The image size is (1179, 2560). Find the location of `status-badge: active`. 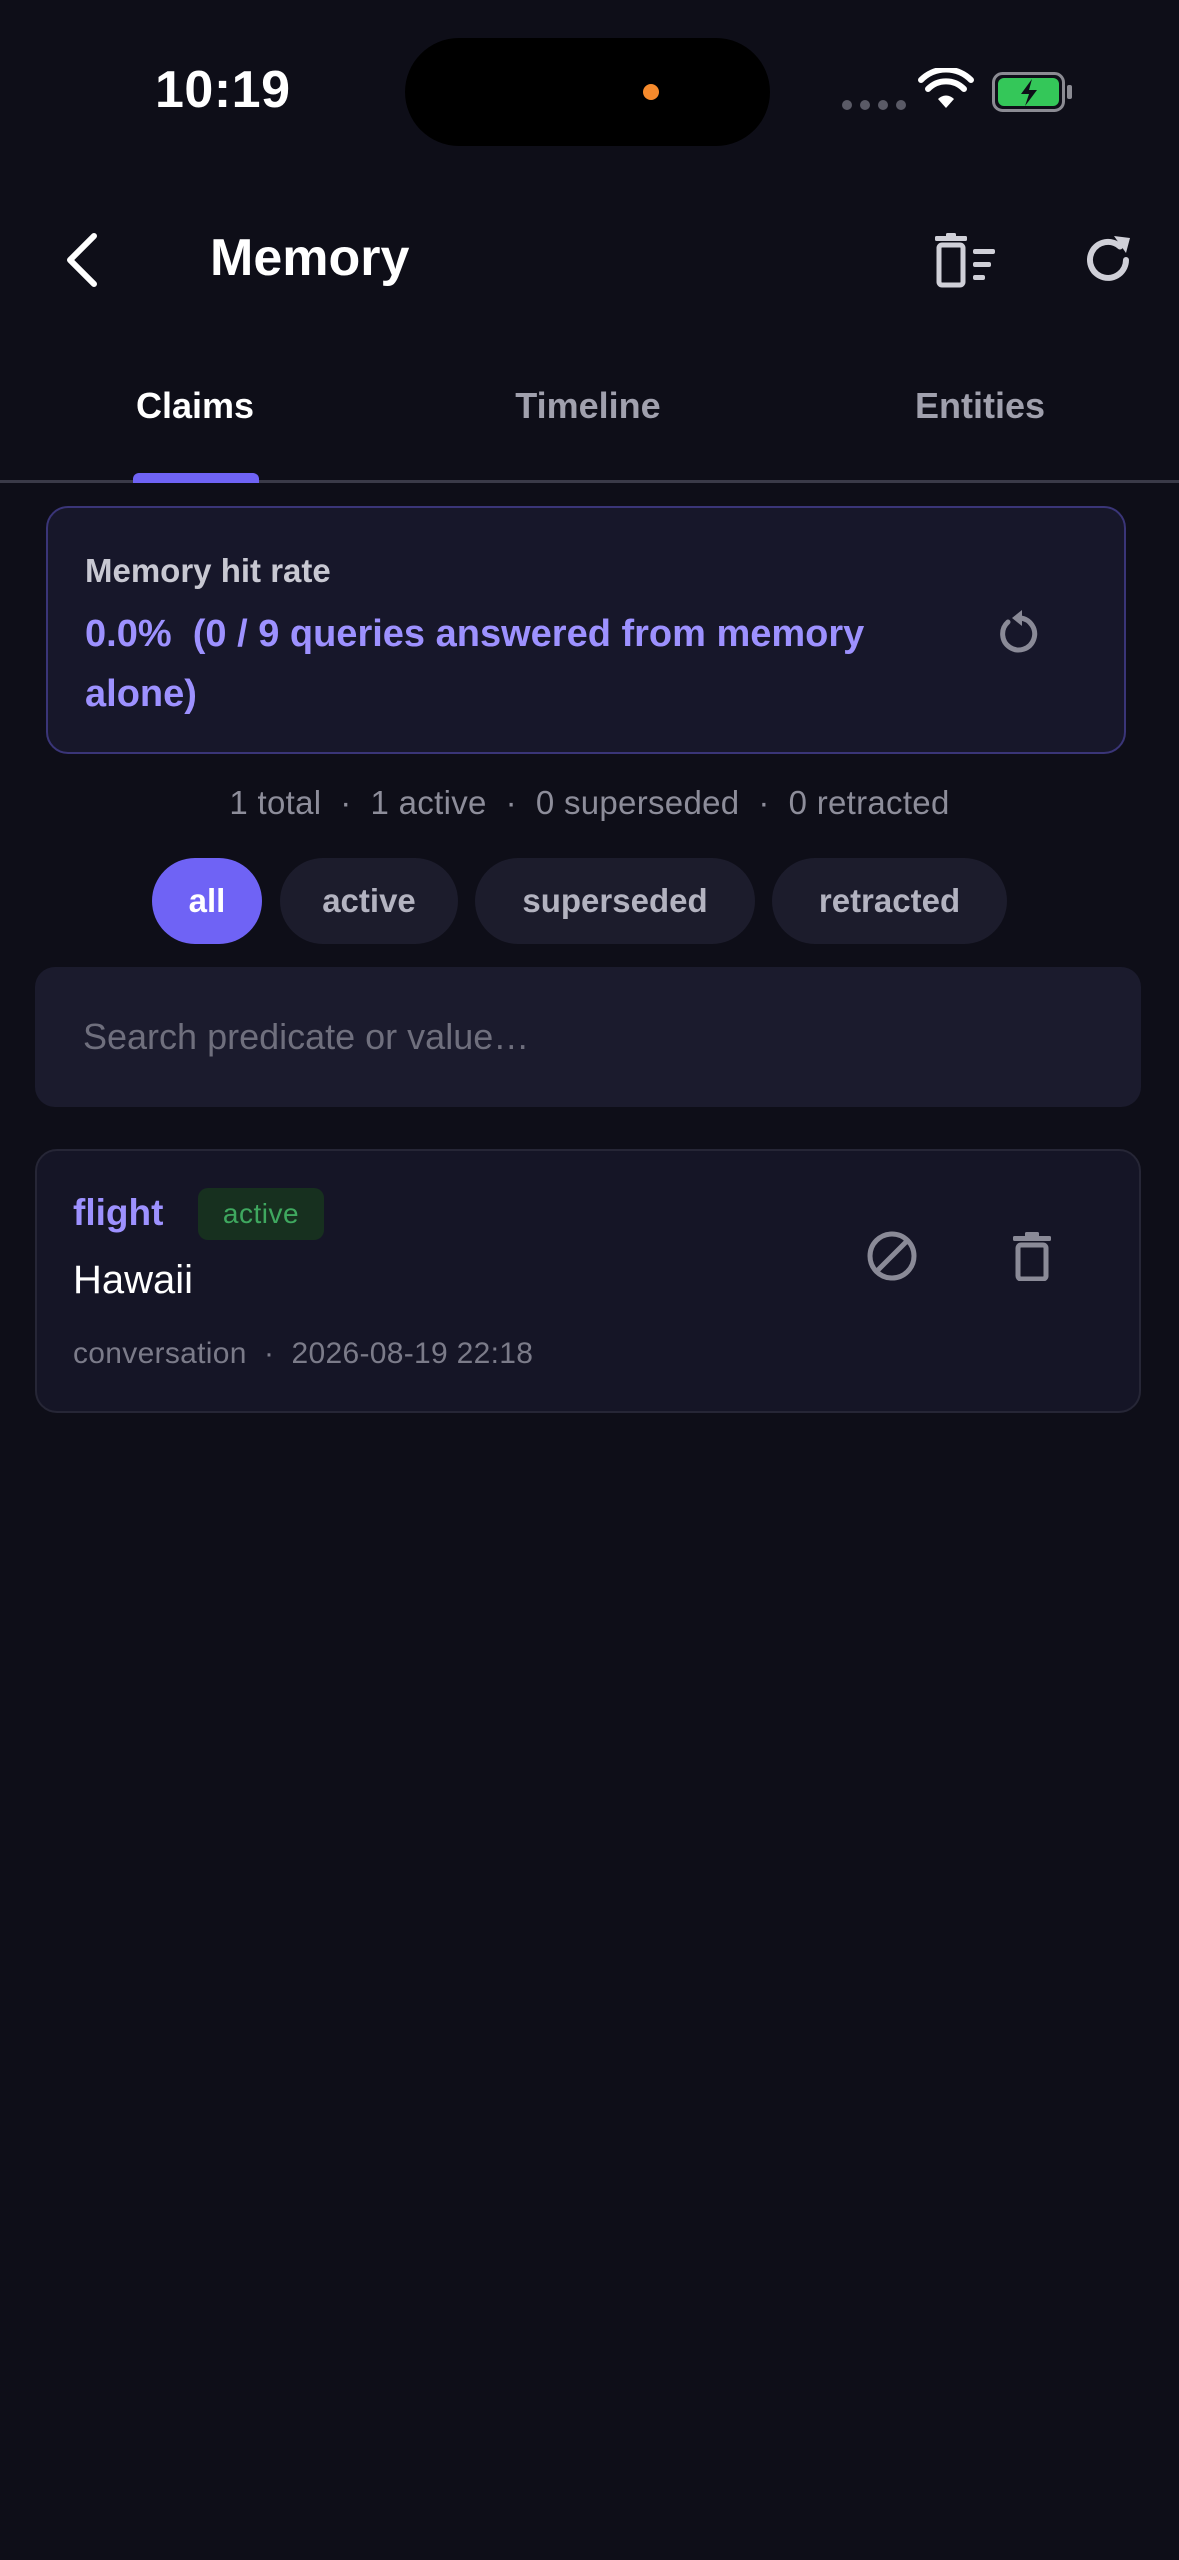

status-badge: active is located at coordinates (261, 1214).